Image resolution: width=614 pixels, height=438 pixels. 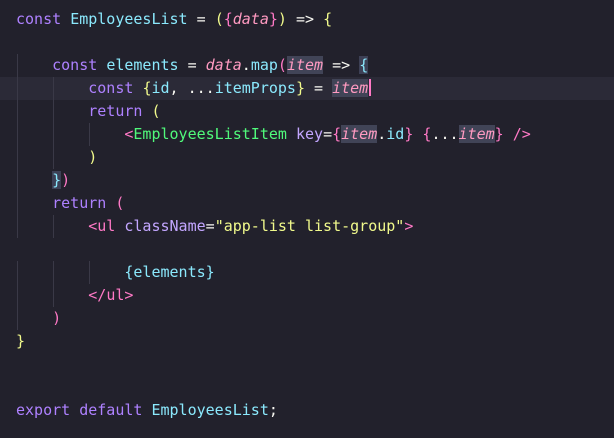 I want to click on code-token: export, so click(x=48, y=410).